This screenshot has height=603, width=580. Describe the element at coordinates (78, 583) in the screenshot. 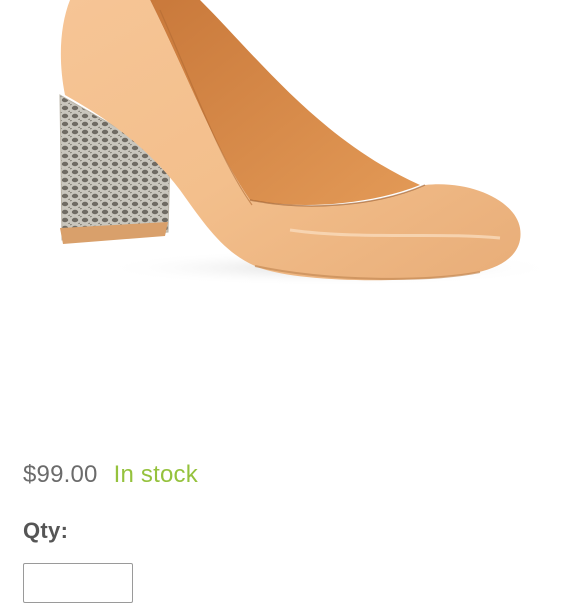

I see `quantity-input` at that location.